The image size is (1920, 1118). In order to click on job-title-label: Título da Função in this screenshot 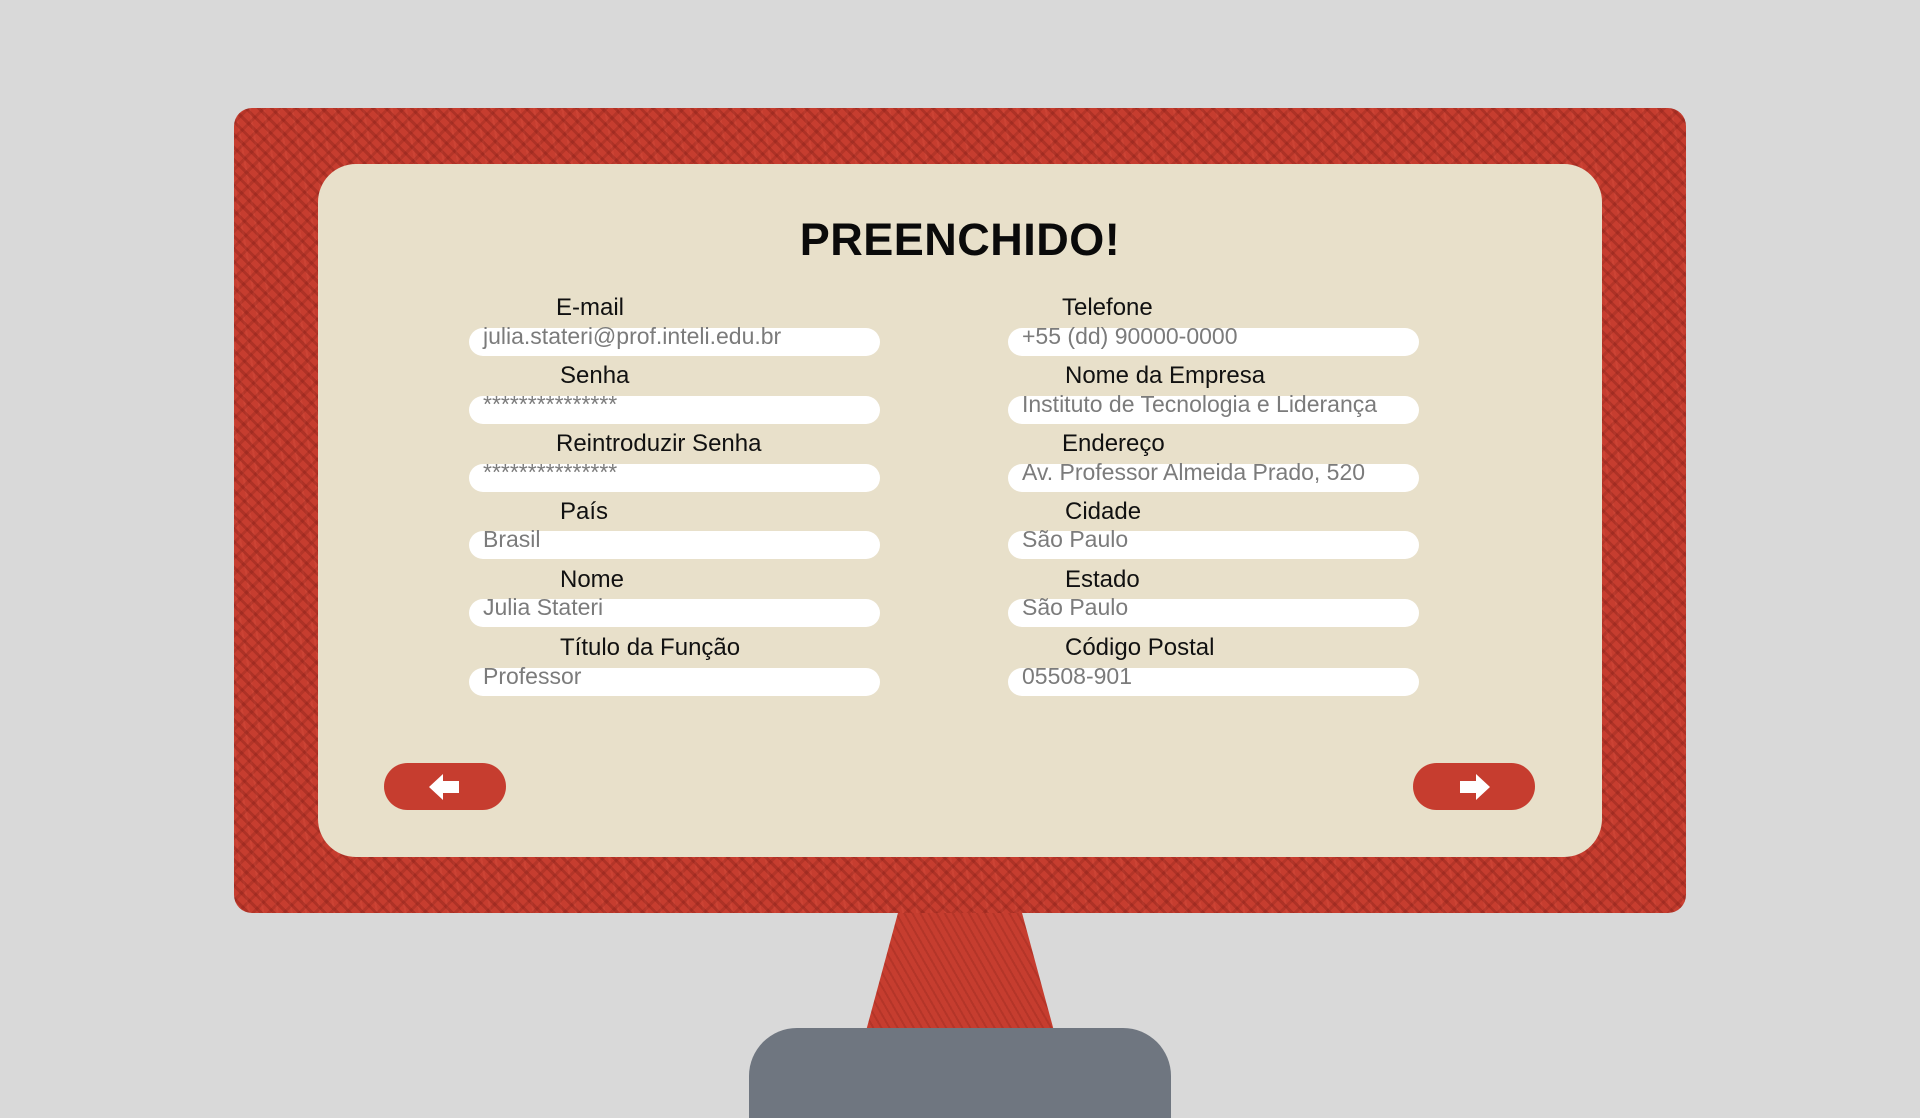, I will do `click(650, 647)`.